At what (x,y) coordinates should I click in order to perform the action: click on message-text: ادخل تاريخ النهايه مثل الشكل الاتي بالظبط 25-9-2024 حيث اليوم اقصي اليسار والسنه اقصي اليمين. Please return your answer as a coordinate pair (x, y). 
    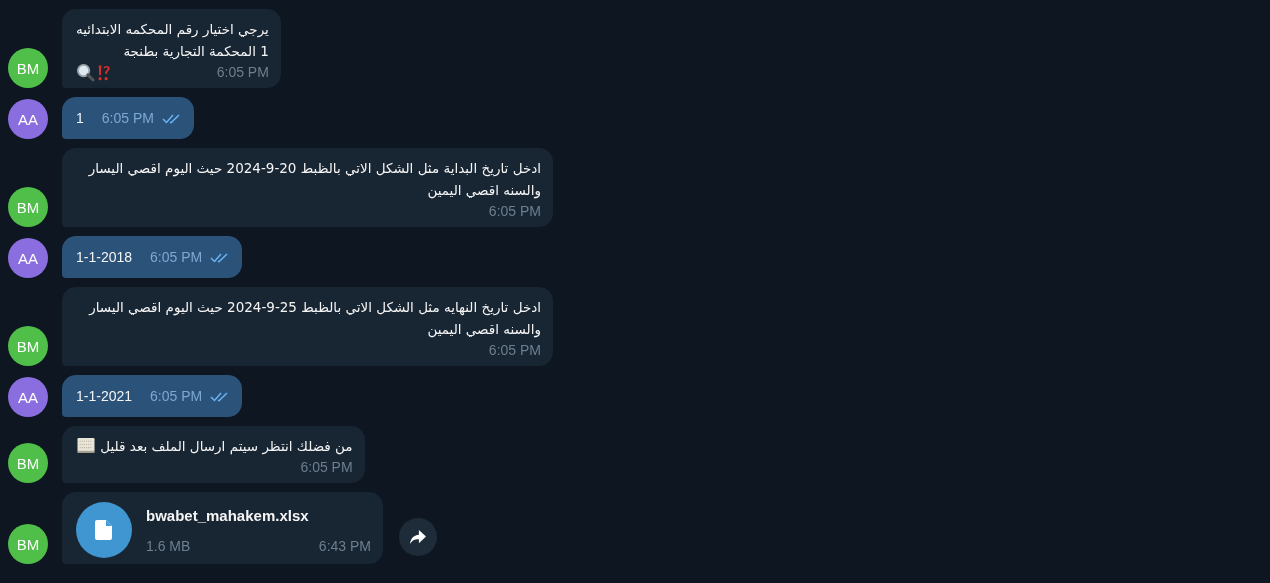
    Looking at the image, I should click on (314, 319).